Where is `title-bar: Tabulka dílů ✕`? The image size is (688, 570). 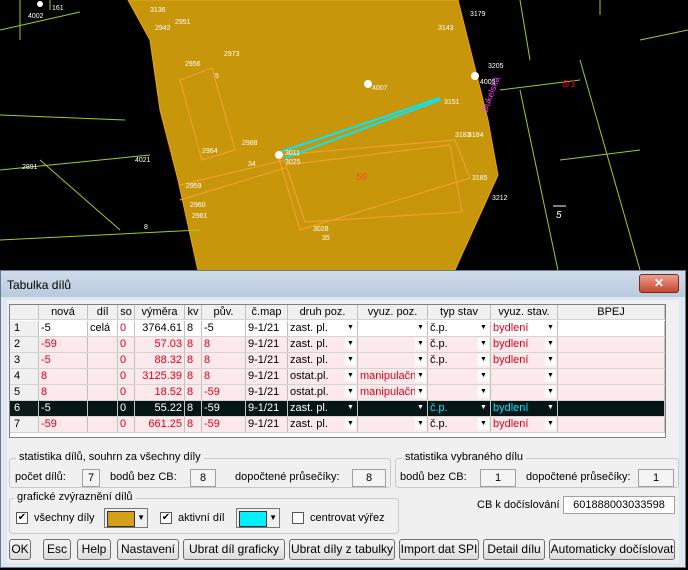
title-bar: Tabulka dílů ✕ is located at coordinates (343, 284).